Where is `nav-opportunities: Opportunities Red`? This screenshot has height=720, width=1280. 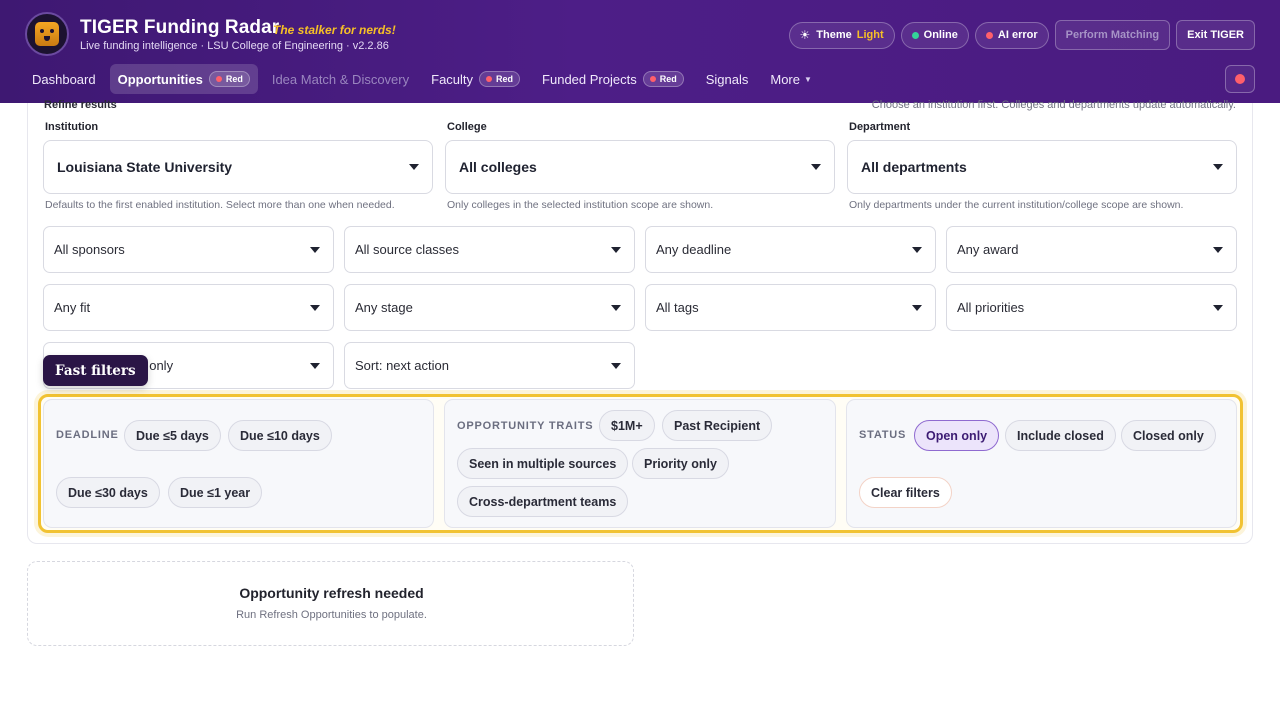 nav-opportunities: Opportunities Red is located at coordinates (183, 79).